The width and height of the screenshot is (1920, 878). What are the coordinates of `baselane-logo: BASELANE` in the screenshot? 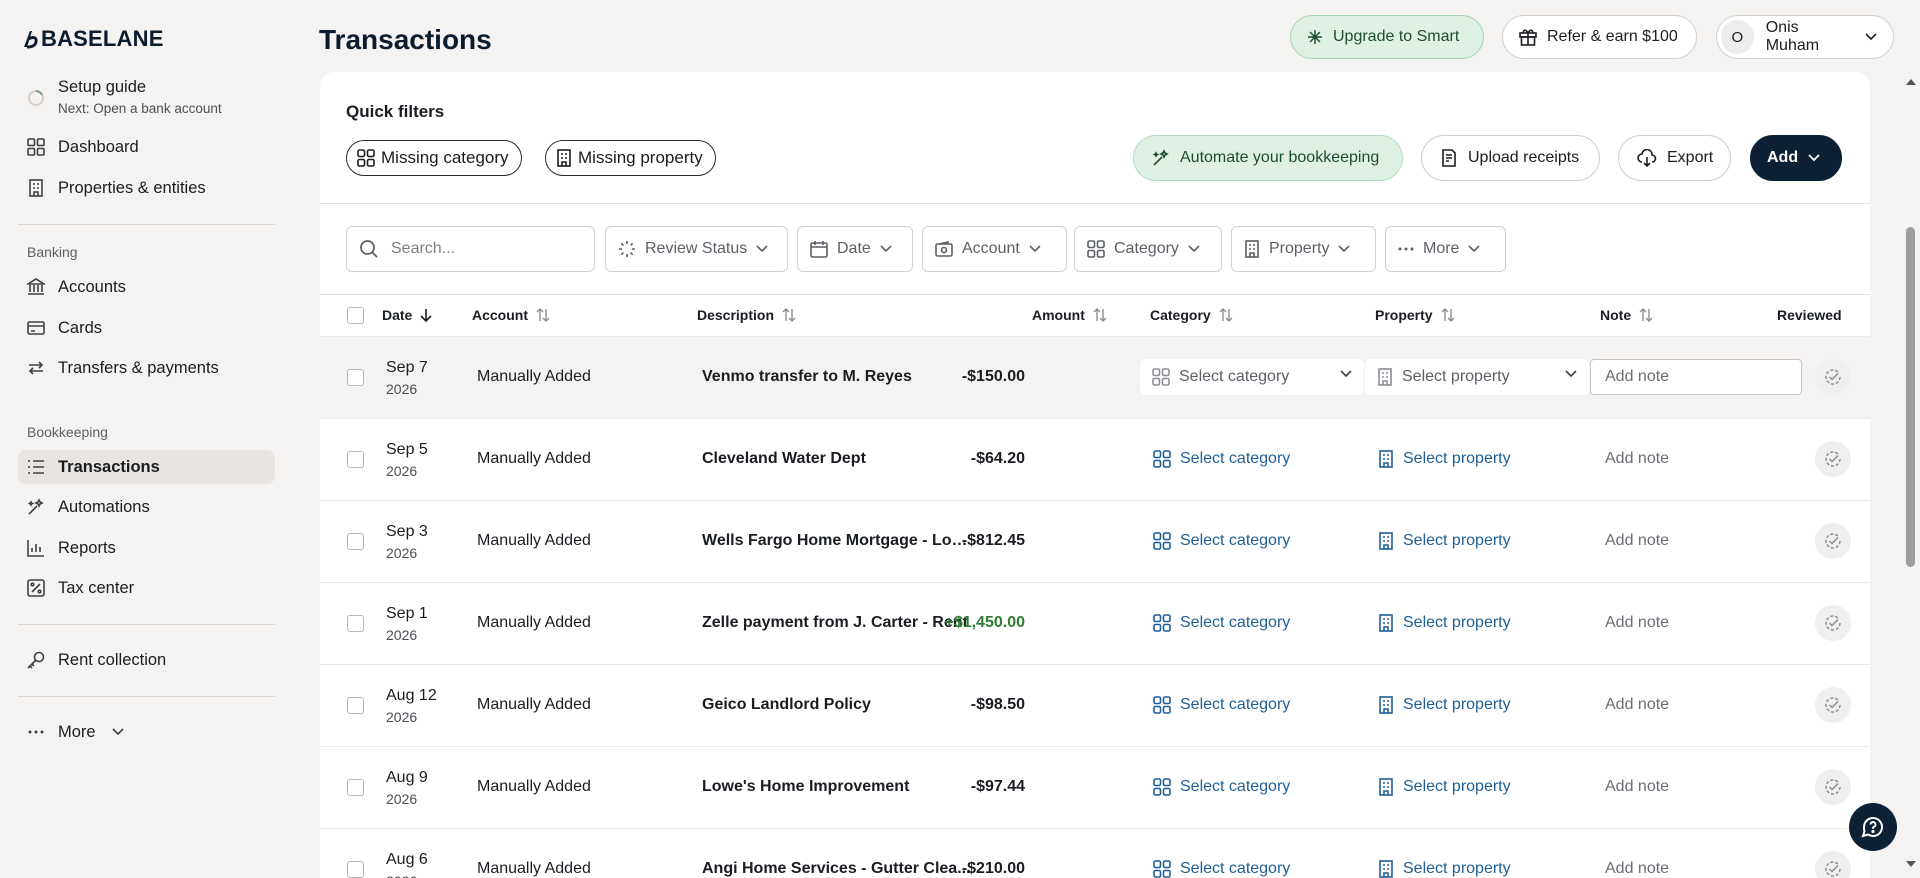 It's located at (93, 39).